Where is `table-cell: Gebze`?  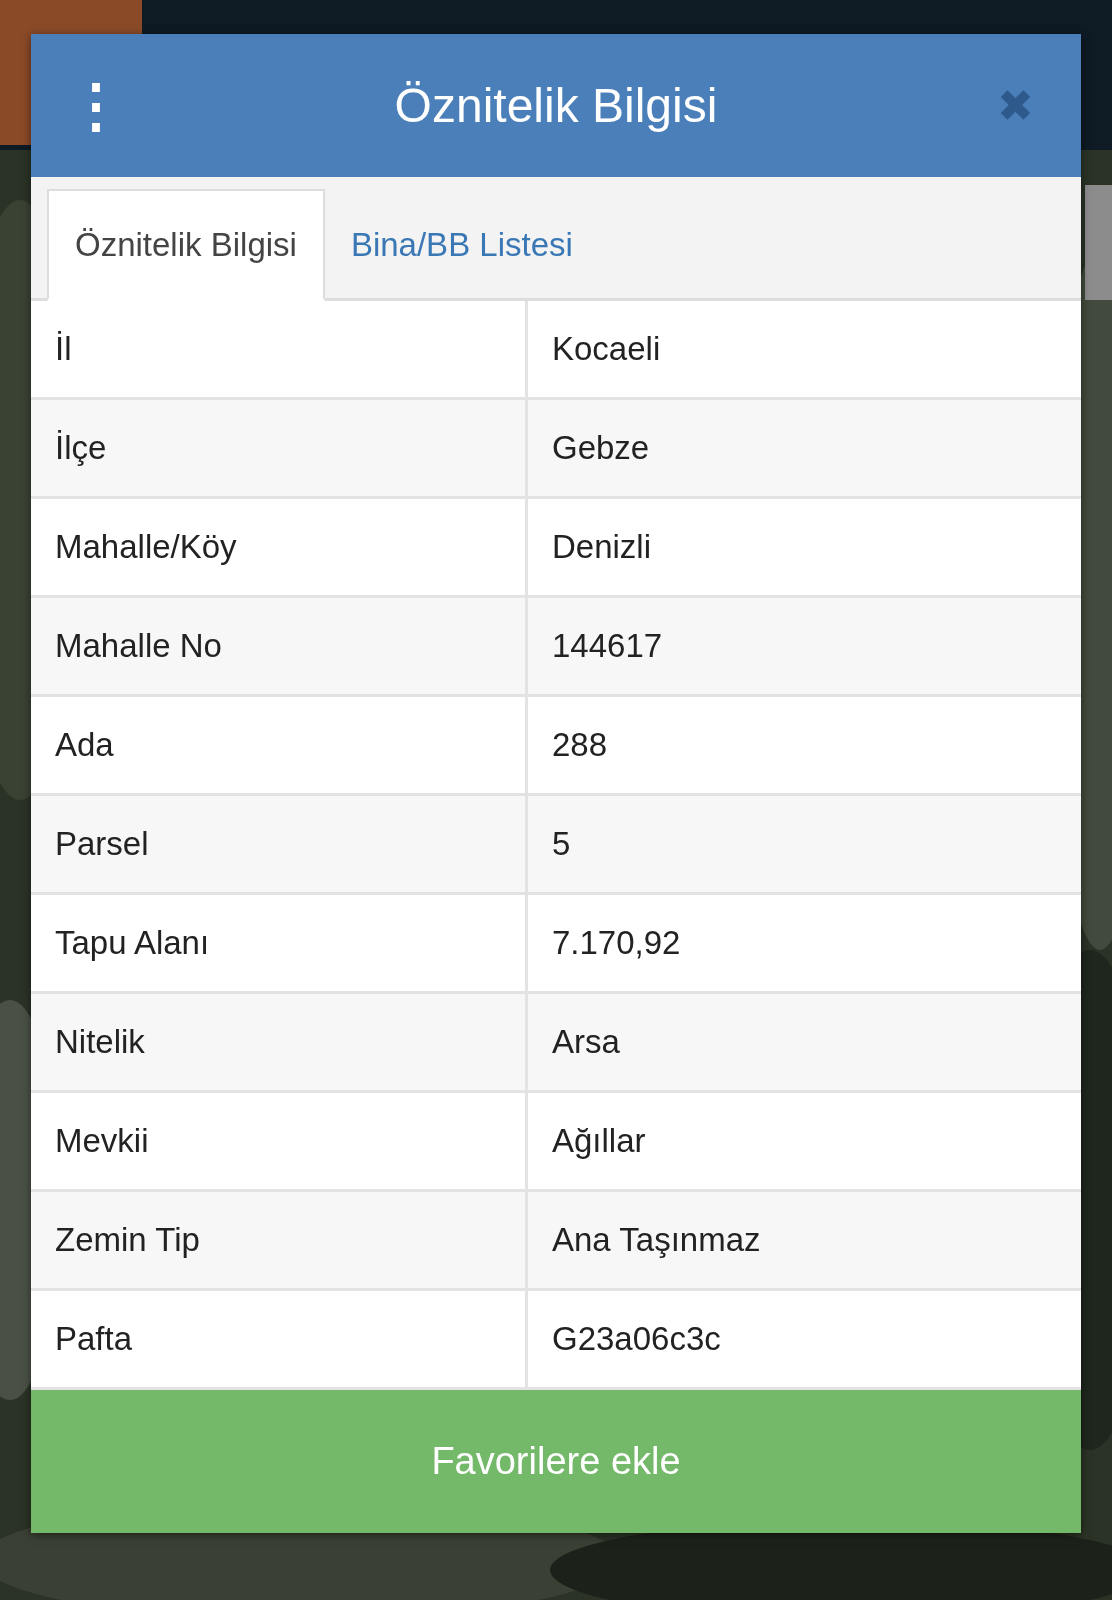 table-cell: Gebze is located at coordinates (803, 448).